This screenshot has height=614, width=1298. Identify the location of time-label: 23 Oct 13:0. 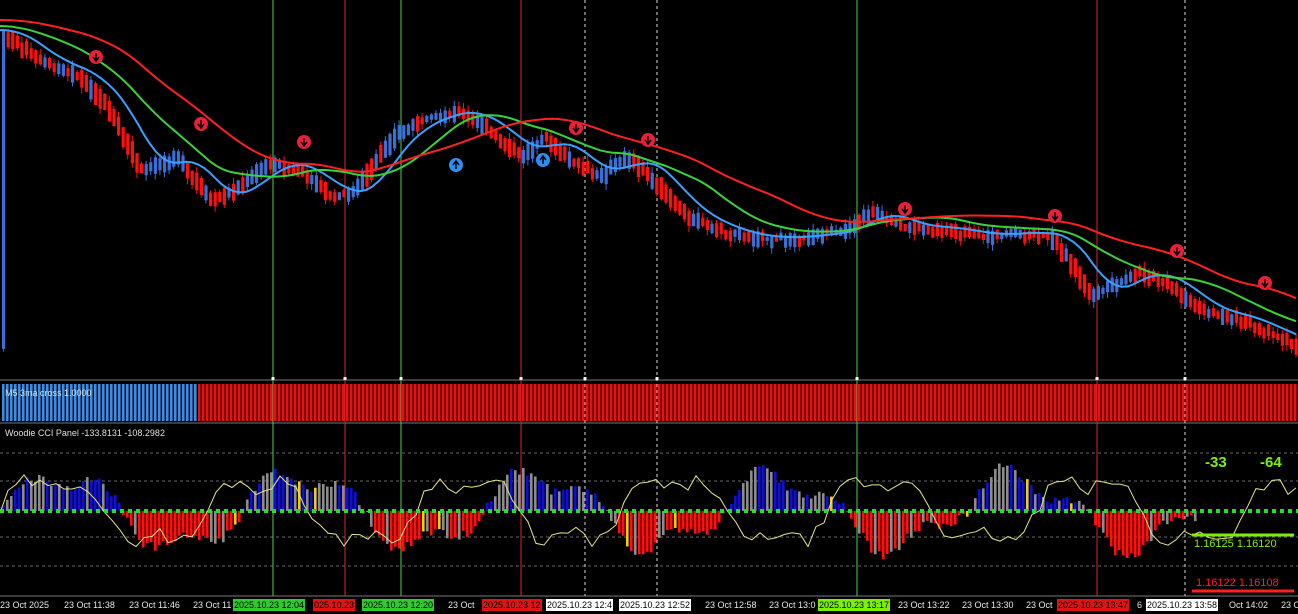
(792, 605).